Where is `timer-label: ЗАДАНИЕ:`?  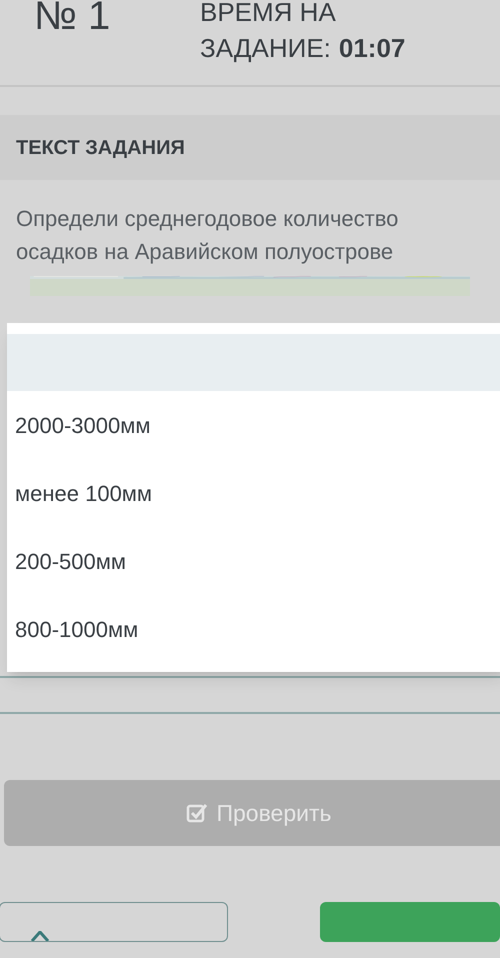
timer-label: ЗАДАНИЕ: is located at coordinates (265, 48).